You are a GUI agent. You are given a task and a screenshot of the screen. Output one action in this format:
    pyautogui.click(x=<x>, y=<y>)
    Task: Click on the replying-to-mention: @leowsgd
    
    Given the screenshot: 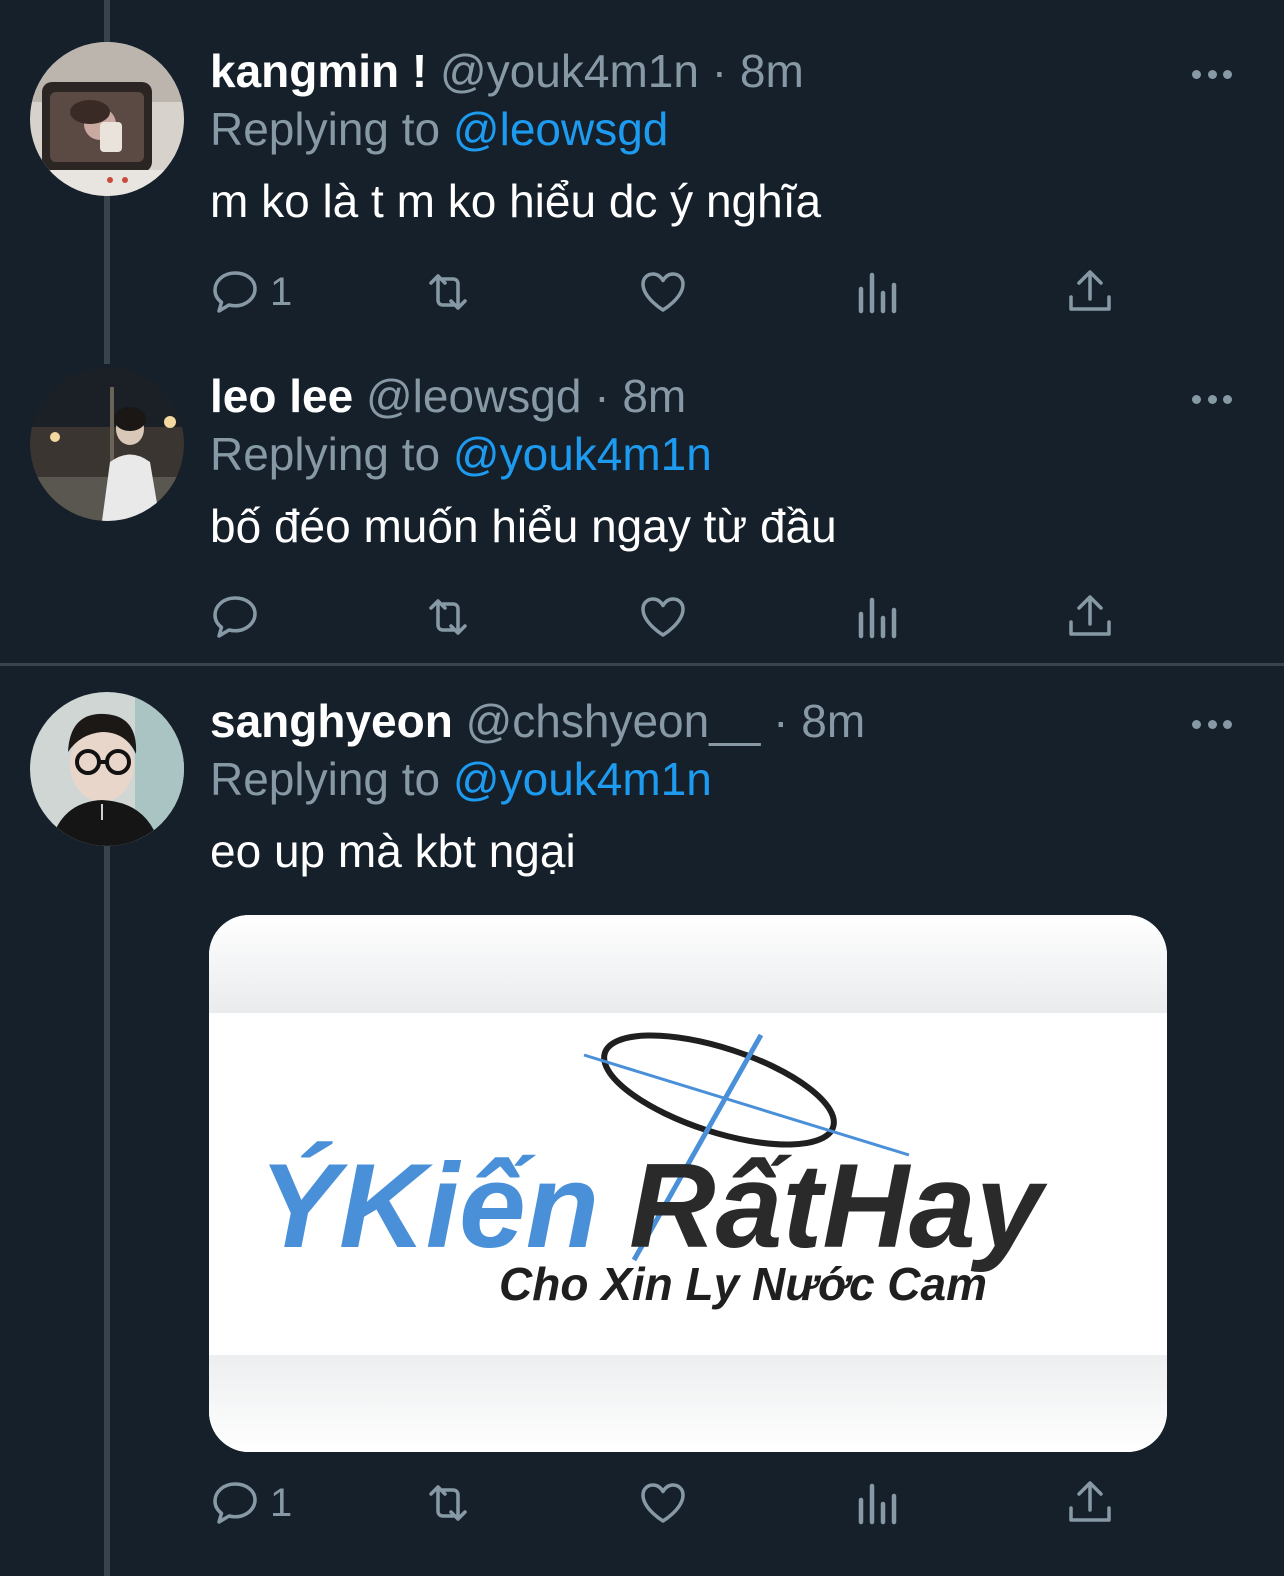 What is the action you would take?
    pyautogui.click(x=560, y=129)
    